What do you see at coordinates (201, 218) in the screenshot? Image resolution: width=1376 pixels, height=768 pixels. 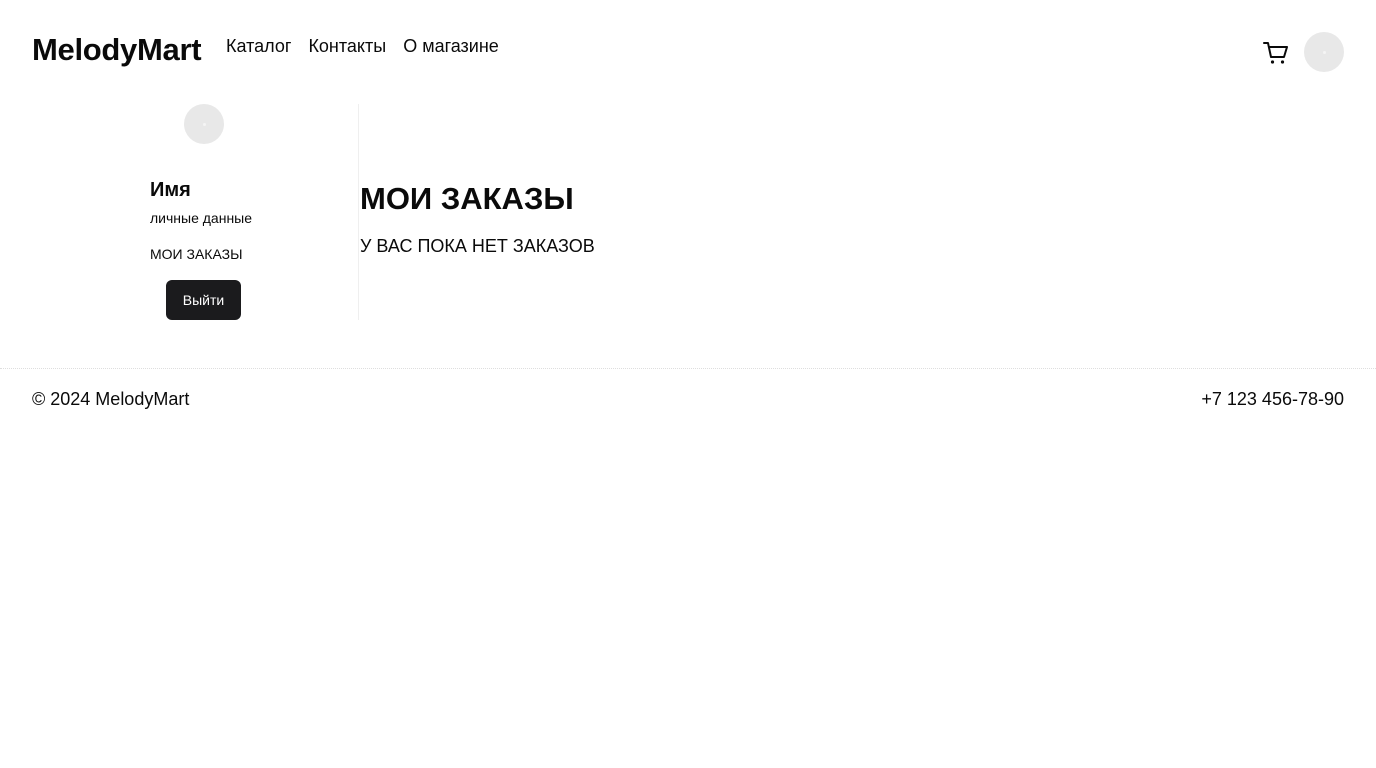 I see `personal-data-link: личные данные` at bounding box center [201, 218].